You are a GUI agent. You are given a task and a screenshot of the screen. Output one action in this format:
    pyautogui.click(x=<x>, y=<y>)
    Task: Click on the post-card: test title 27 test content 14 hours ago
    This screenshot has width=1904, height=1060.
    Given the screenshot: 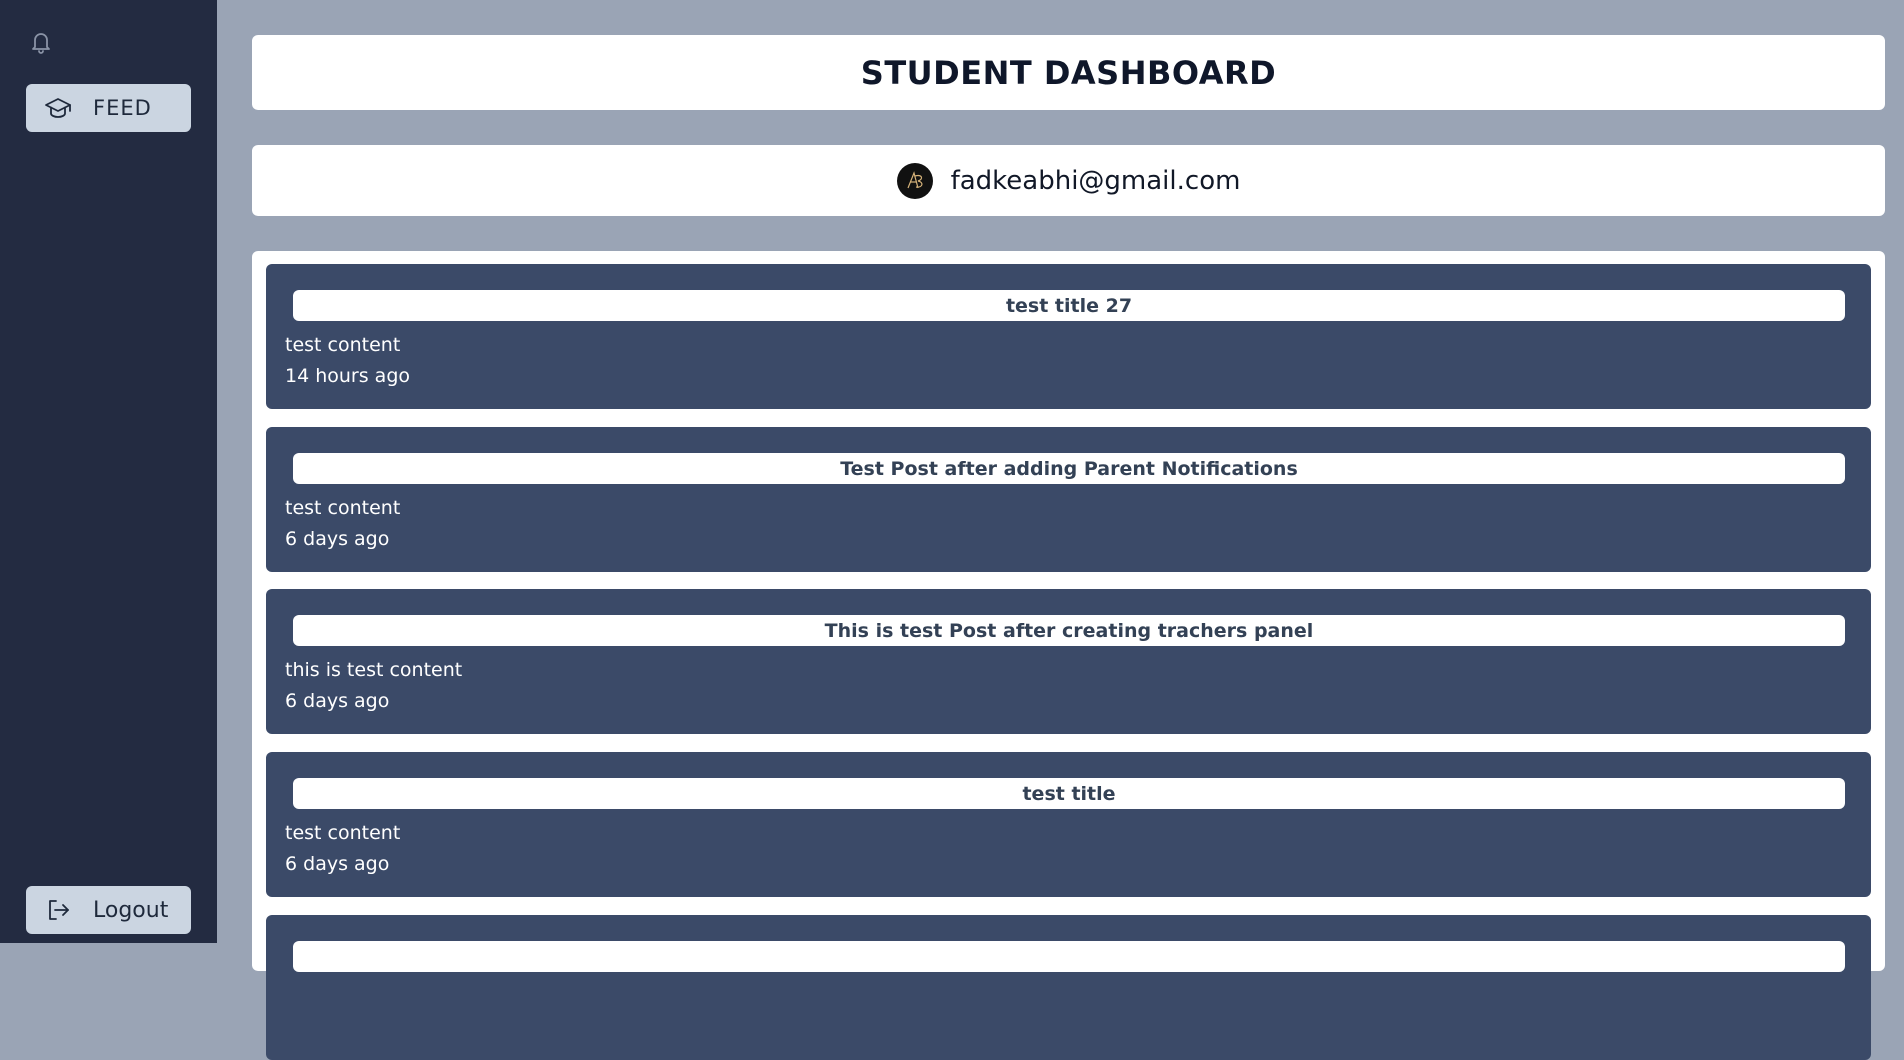 What is the action you would take?
    pyautogui.click(x=1068, y=336)
    